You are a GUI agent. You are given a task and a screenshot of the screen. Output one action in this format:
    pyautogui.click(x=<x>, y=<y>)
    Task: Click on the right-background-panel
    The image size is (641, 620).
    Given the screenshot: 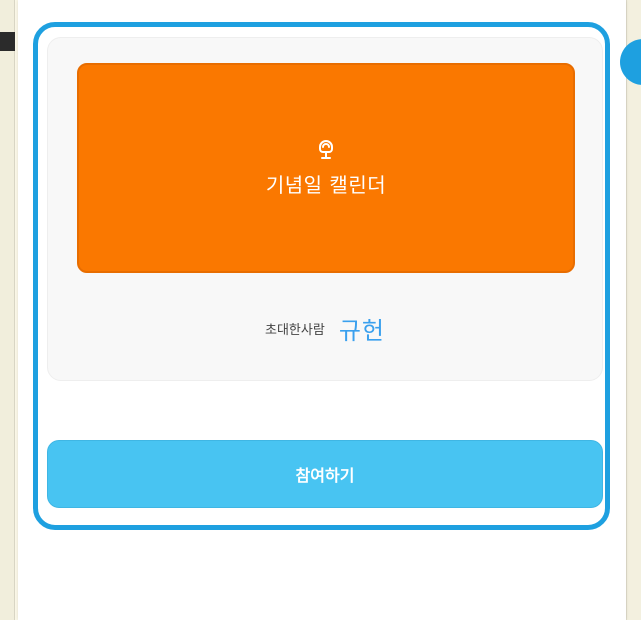 What is the action you would take?
    pyautogui.click(x=633, y=310)
    